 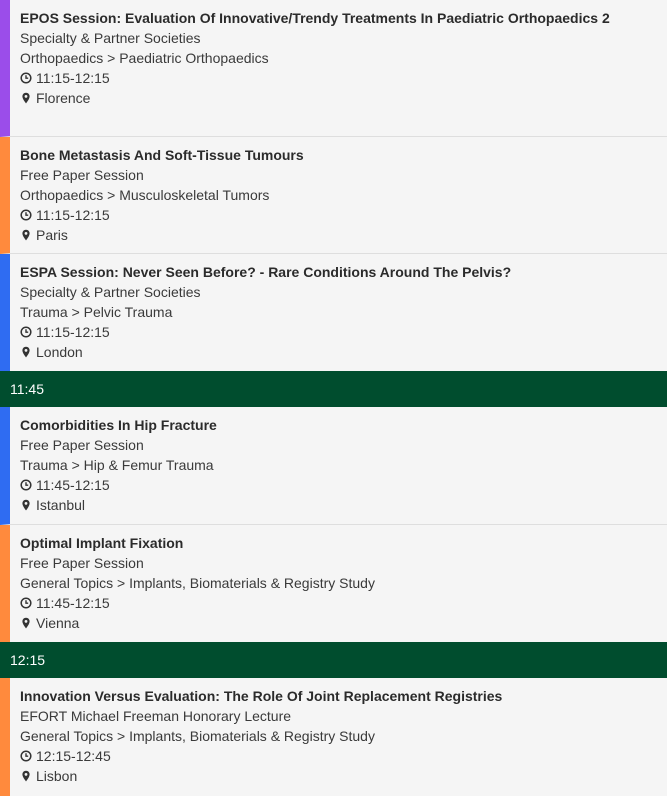 I want to click on session-time: 12:15-12:45, so click(x=73, y=756).